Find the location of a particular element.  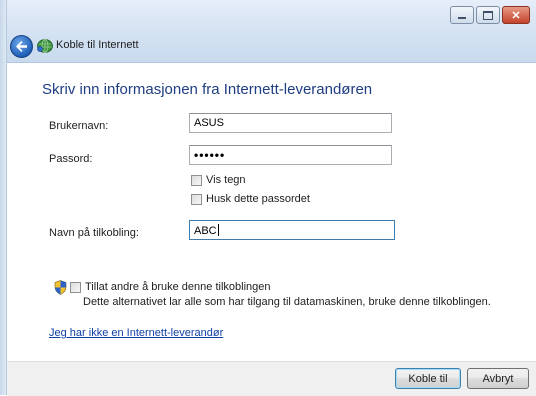

back-arrow-icon is located at coordinates (21, 46).